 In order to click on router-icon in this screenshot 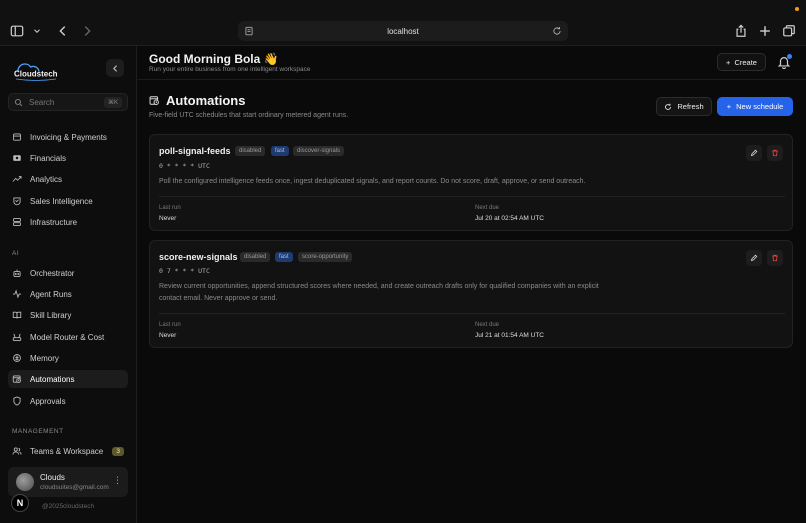, I will do `click(17, 337)`.